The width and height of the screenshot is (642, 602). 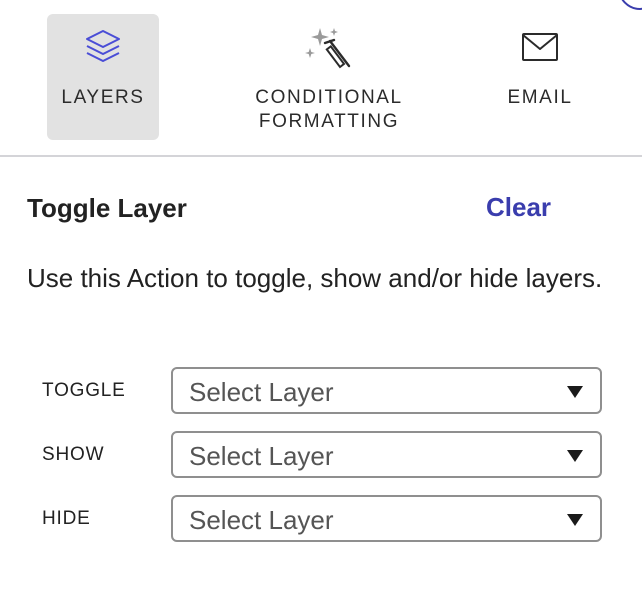 What do you see at coordinates (103, 49) in the screenshot?
I see `layers-icon` at bounding box center [103, 49].